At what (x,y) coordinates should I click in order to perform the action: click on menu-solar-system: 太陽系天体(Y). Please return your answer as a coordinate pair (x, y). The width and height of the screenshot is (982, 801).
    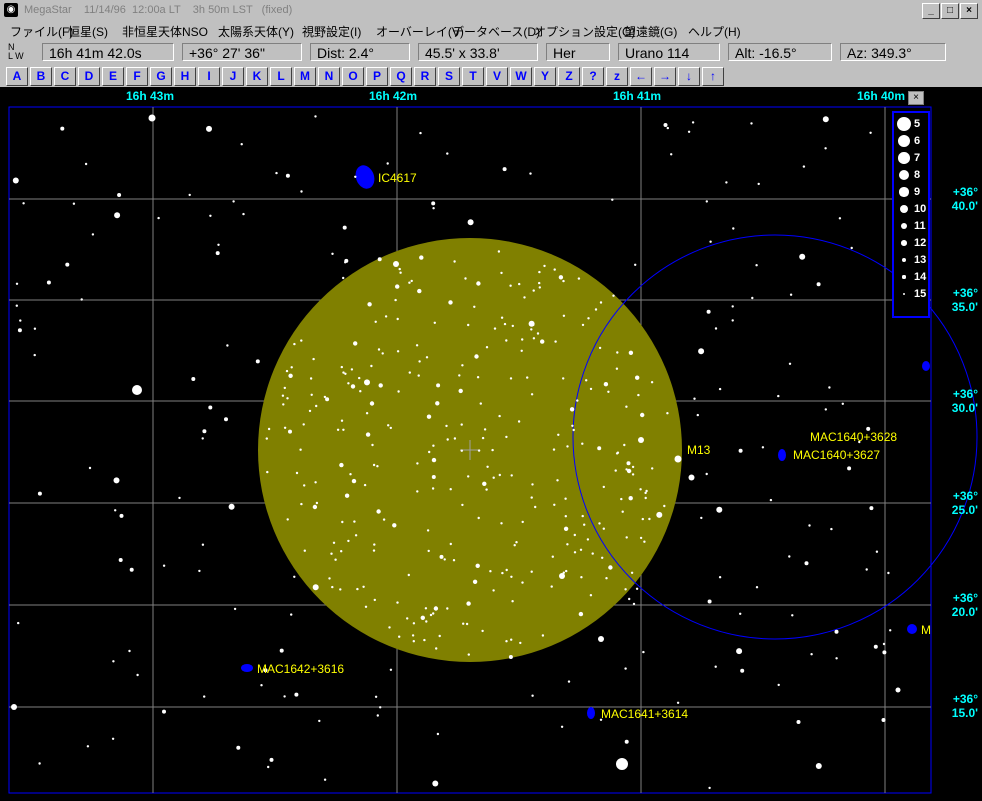
    Looking at the image, I should click on (256, 31).